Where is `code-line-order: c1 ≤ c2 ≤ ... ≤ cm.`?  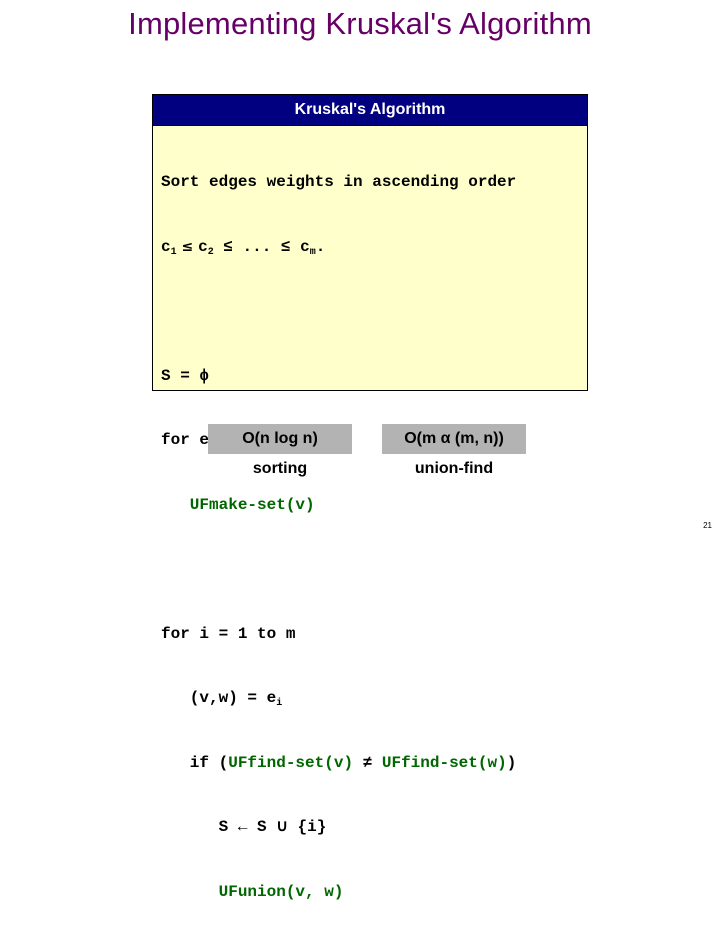
code-line-order: c1 ≤ c2 ≤ ... ≤ cm. is located at coordinates (374, 248).